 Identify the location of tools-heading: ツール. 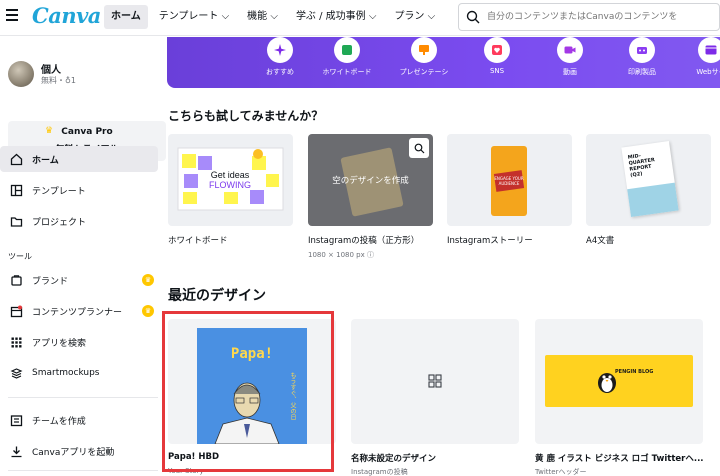
(20, 256).